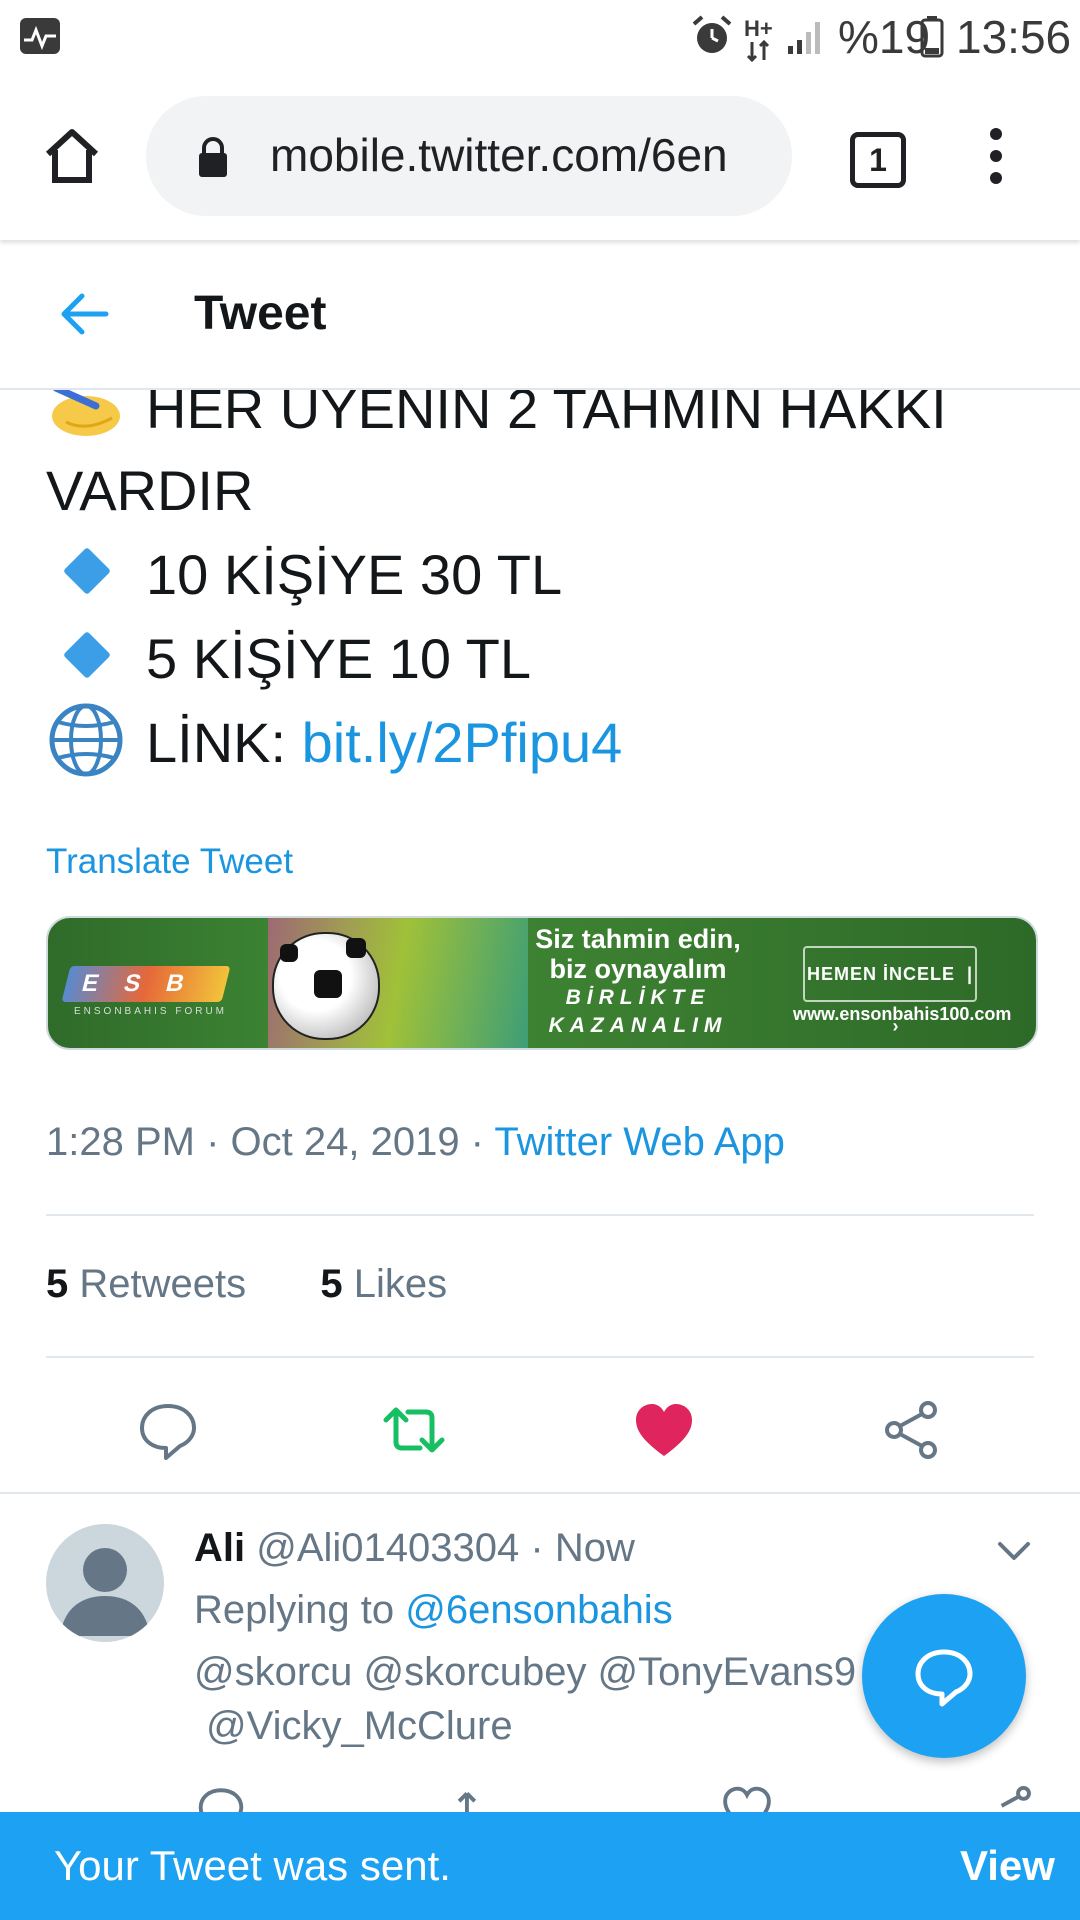 The height and width of the screenshot is (1920, 1080). Describe the element at coordinates (163, 1284) in the screenshot. I see `retweets-label: Retweets` at that location.